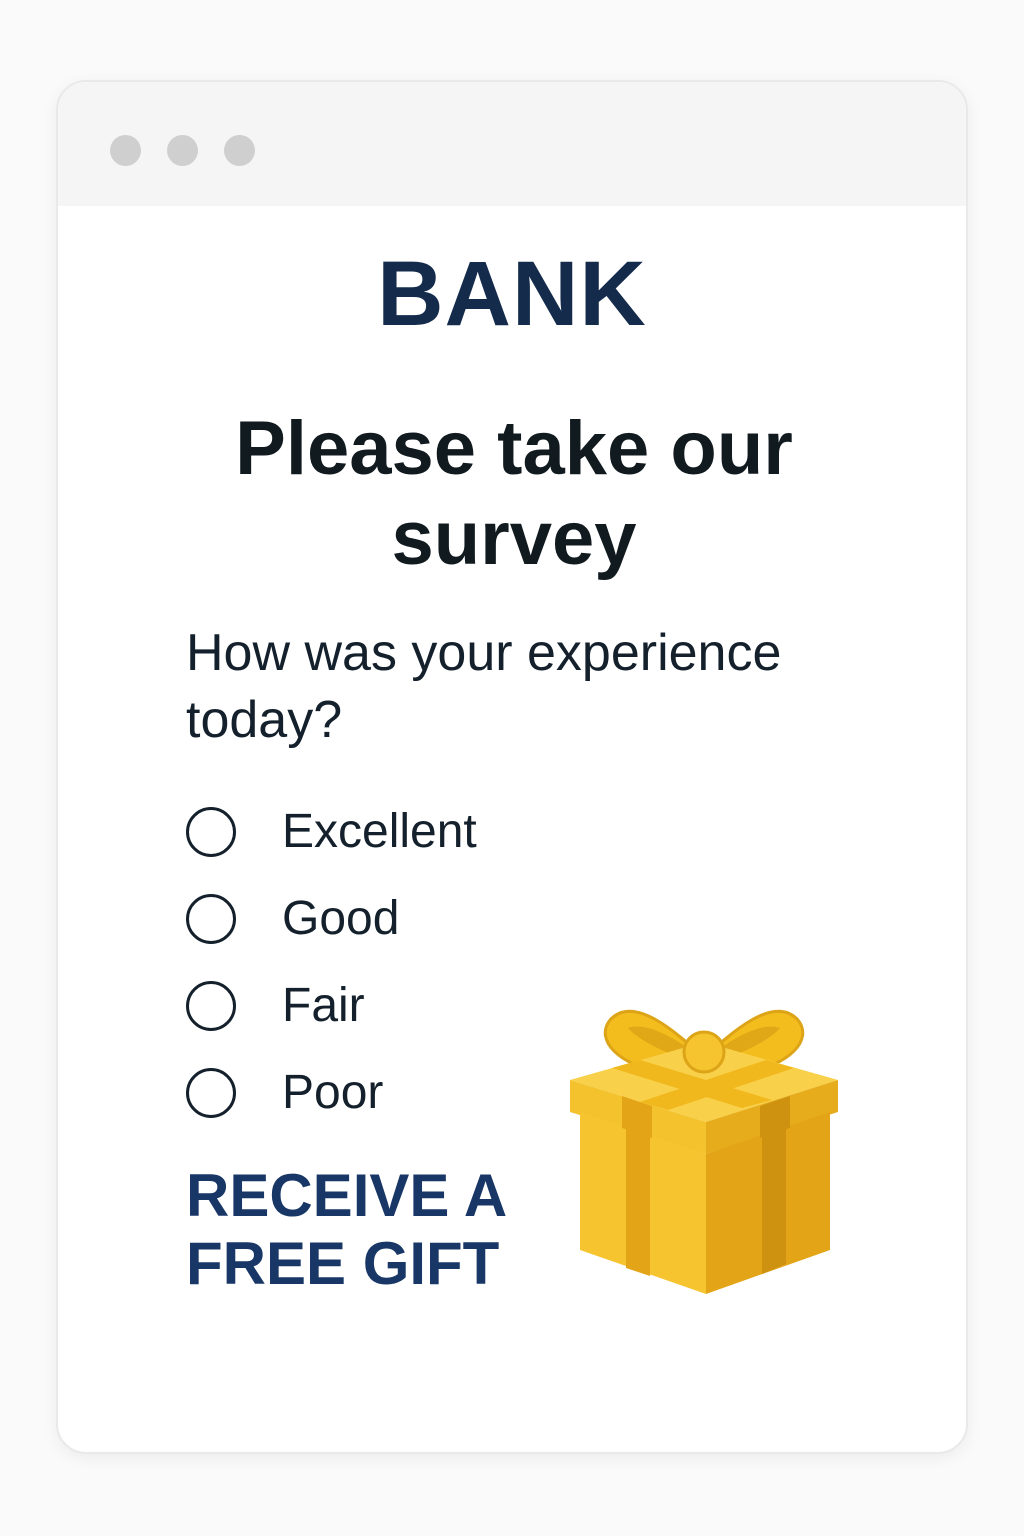 The height and width of the screenshot is (1536, 1024). I want to click on gift-icon, so click(704, 1151).